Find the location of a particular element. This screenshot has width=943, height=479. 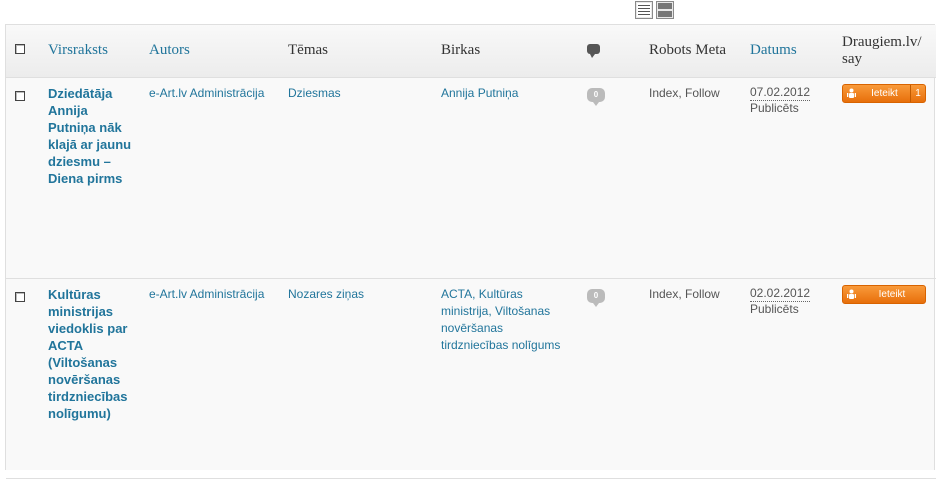

column-robots-label: Robots Meta is located at coordinates (688, 50).